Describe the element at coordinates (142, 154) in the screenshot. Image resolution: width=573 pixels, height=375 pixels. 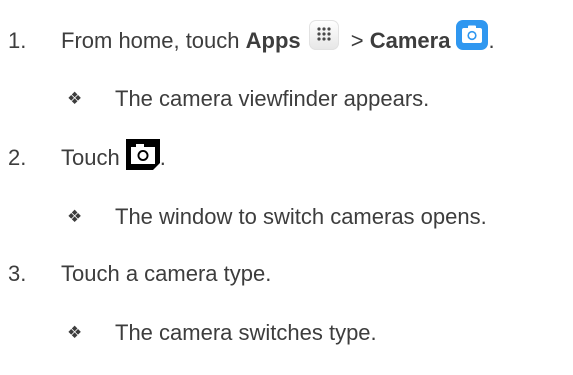
I see `switch-camera-icon` at that location.